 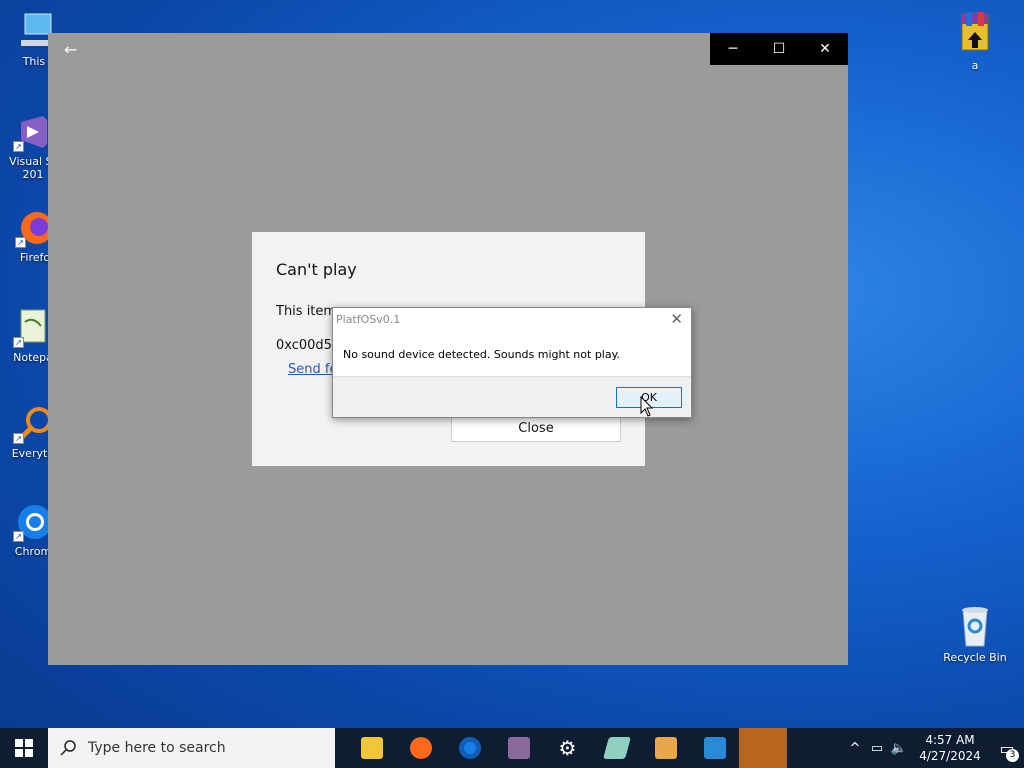 What do you see at coordinates (877, 748) in the screenshot?
I see `network-icon: ▭` at bounding box center [877, 748].